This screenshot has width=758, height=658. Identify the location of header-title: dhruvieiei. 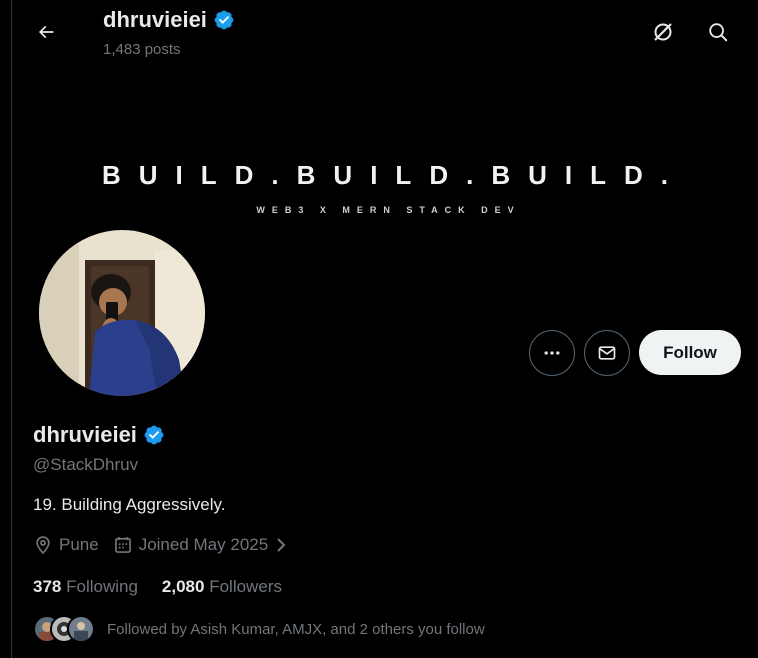
(169, 20).